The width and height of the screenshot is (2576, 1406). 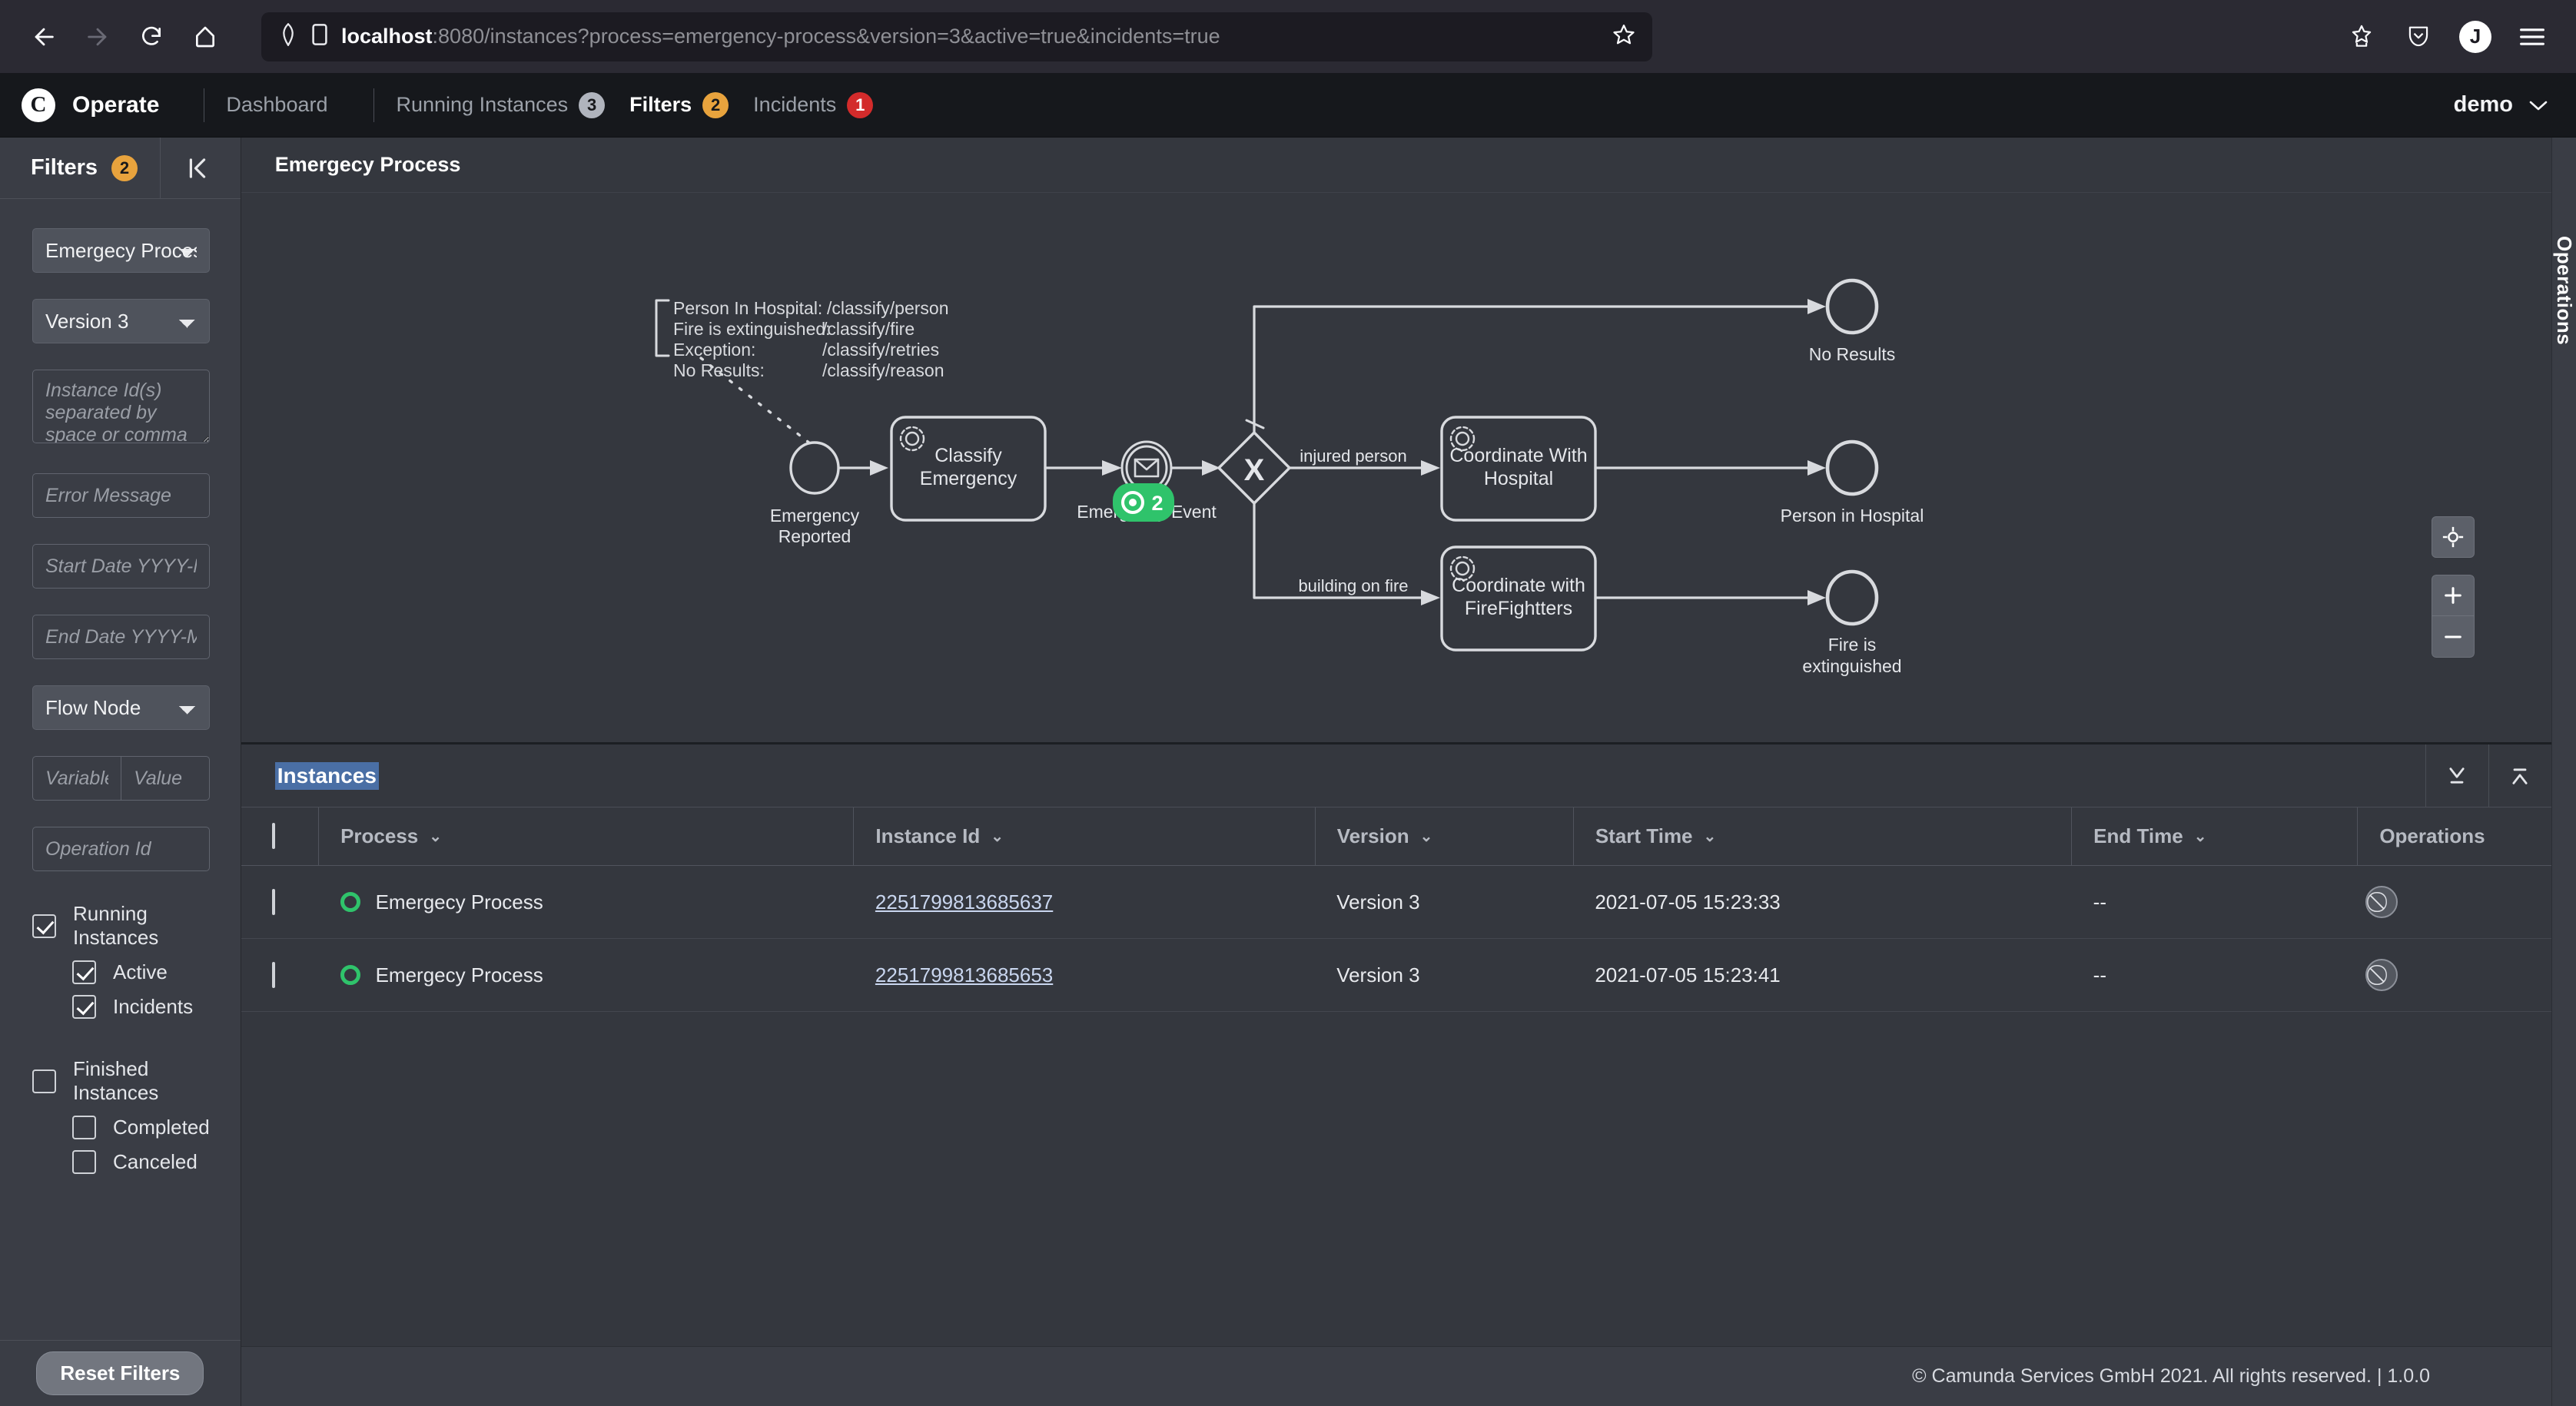 I want to click on nav-running-instances: Running Instances 3, so click(x=501, y=104).